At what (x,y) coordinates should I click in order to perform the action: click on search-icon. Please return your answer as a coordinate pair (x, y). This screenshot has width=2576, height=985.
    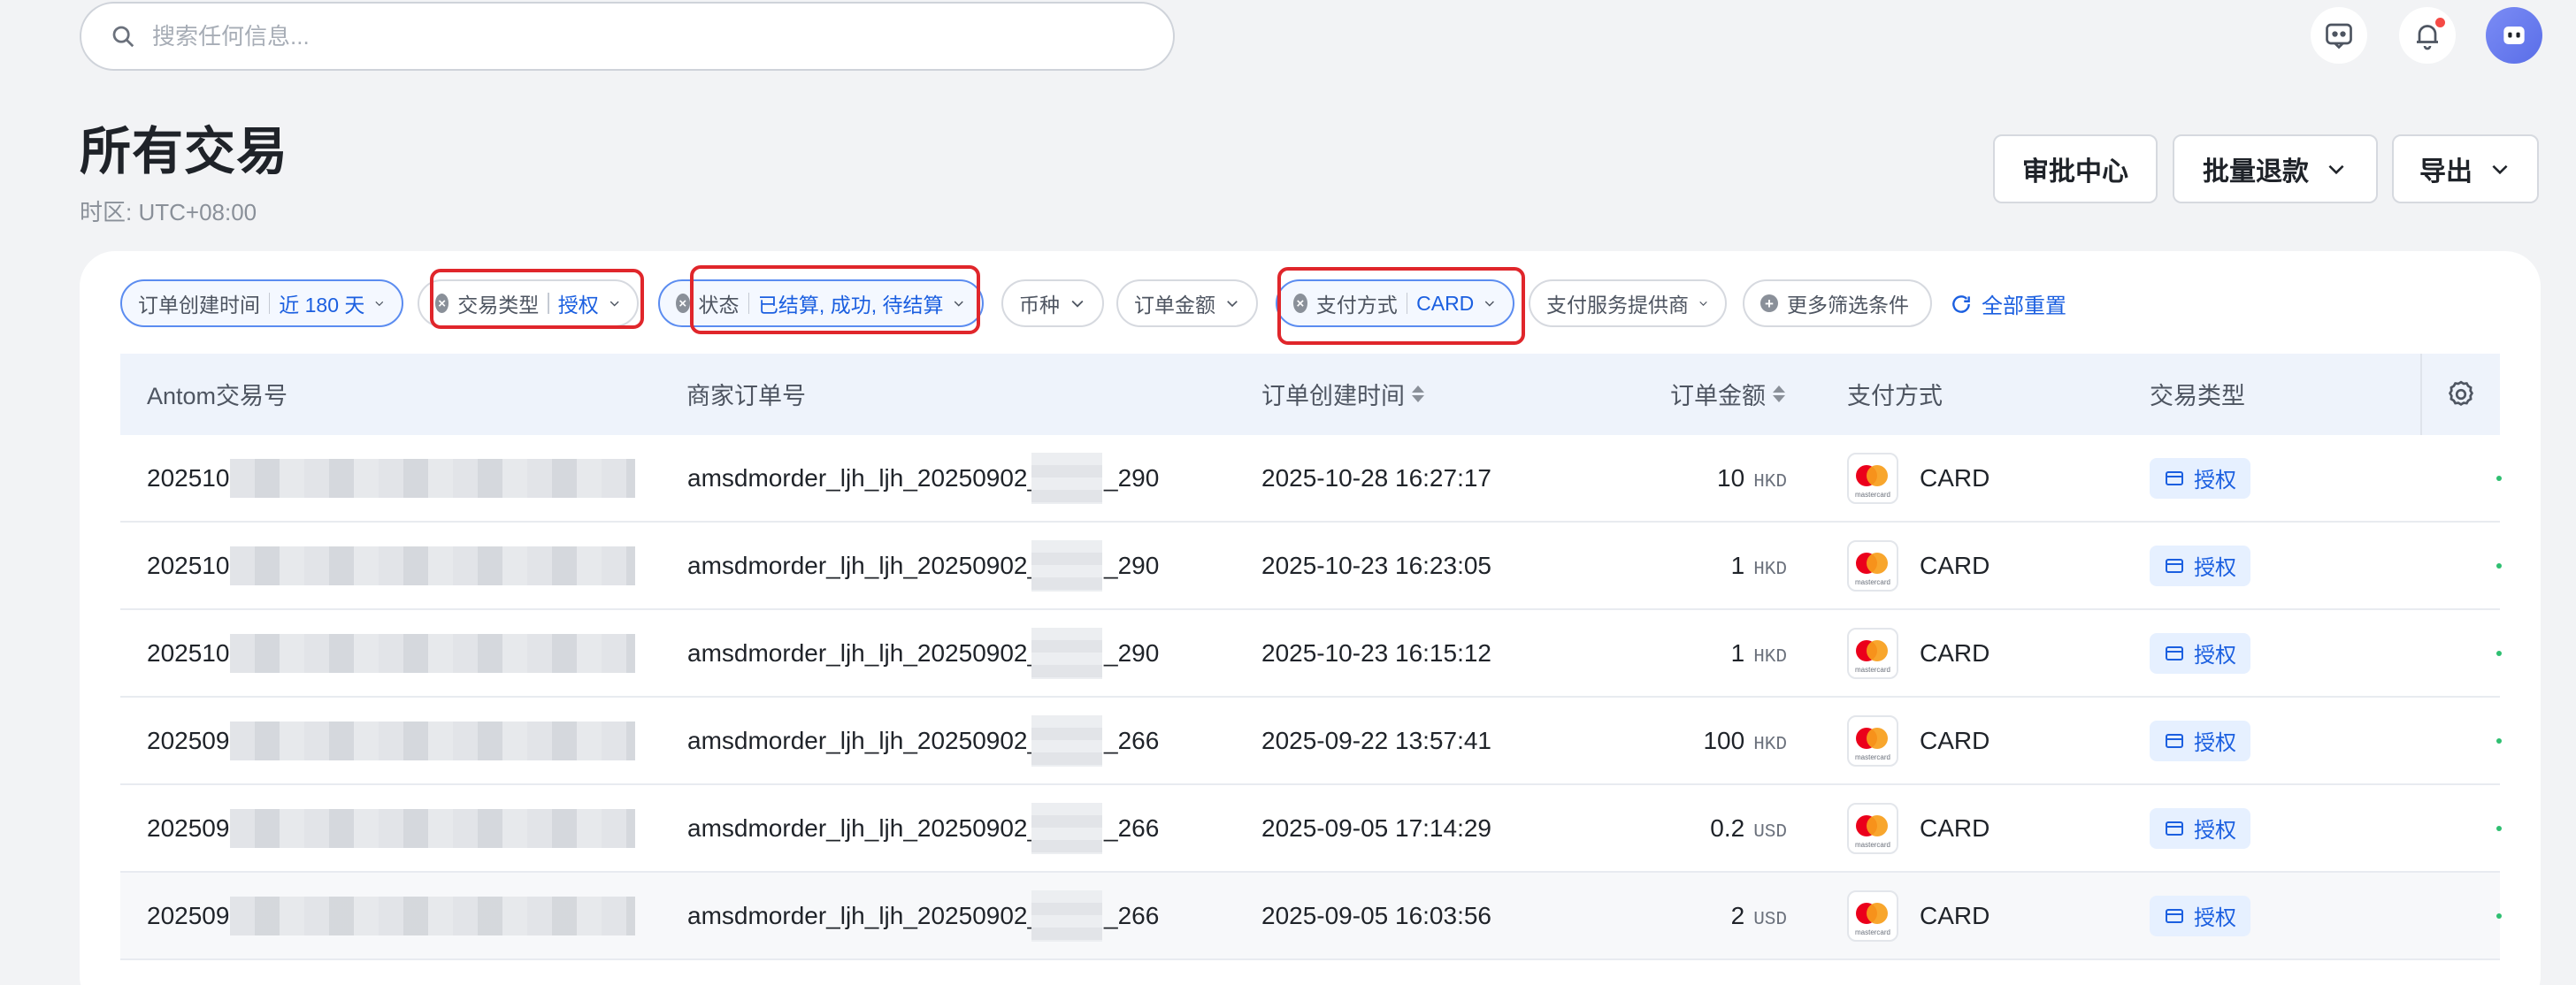
    Looking at the image, I should click on (123, 37).